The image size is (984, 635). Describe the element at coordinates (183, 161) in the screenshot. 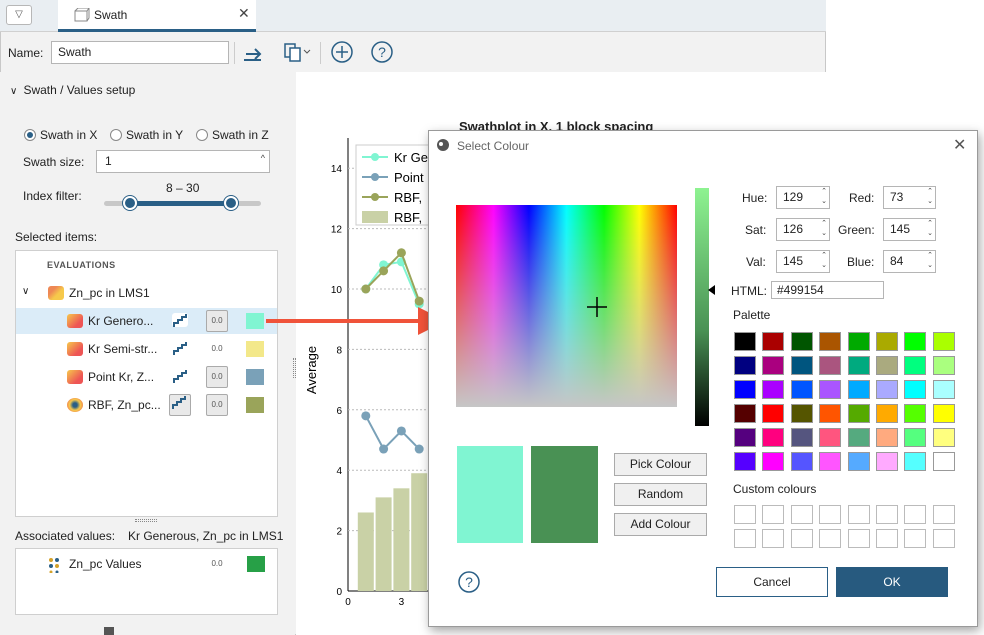

I see `swath-size-input: 1 ^` at that location.